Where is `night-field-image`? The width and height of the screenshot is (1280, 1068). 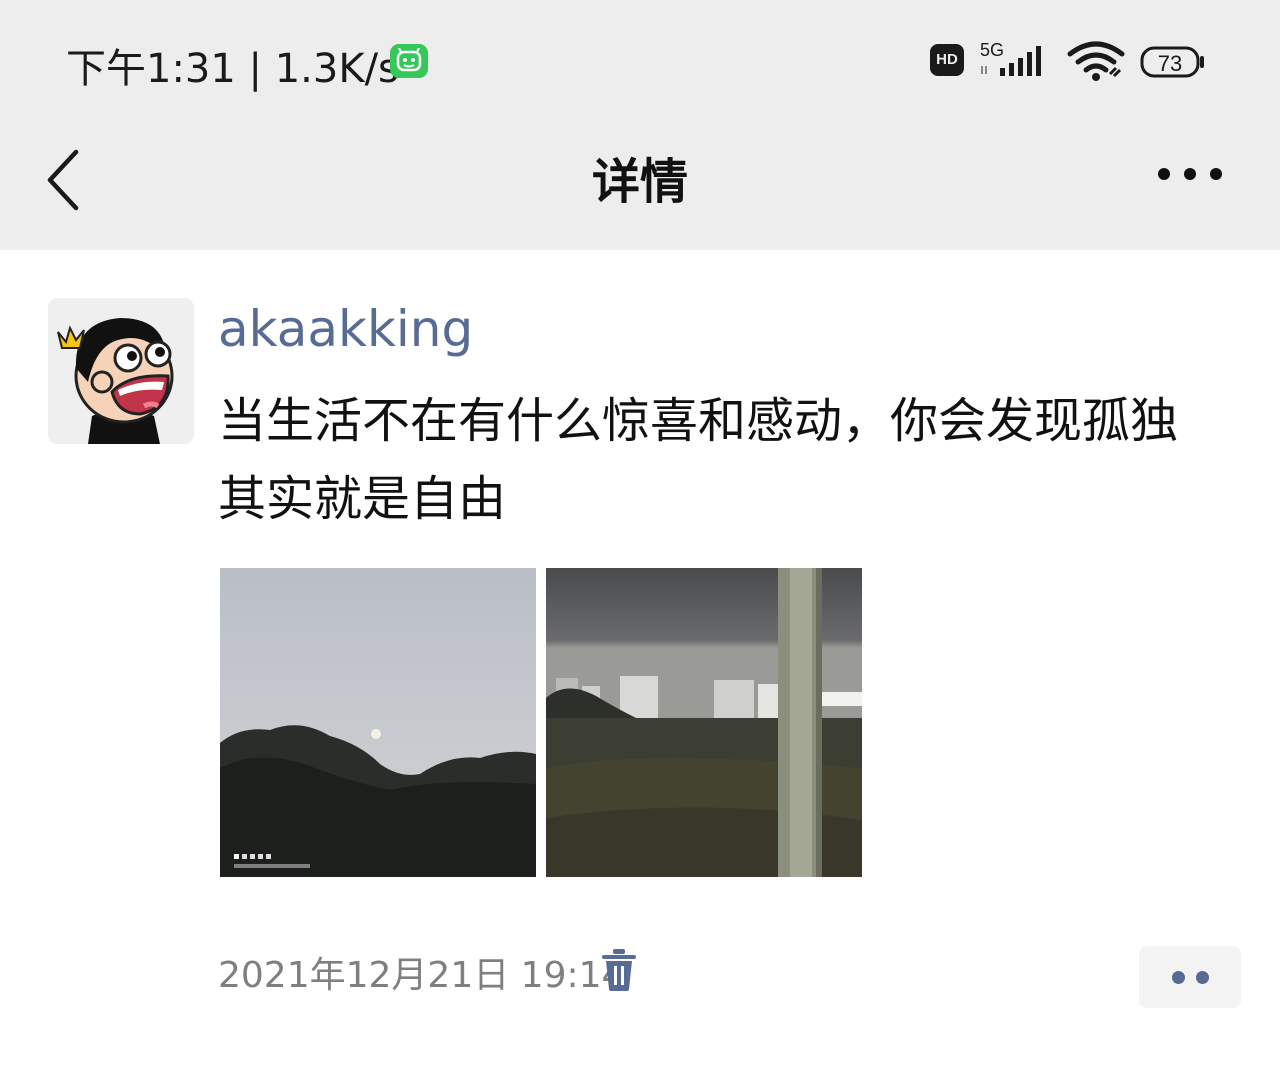
night-field-image is located at coordinates (704, 722).